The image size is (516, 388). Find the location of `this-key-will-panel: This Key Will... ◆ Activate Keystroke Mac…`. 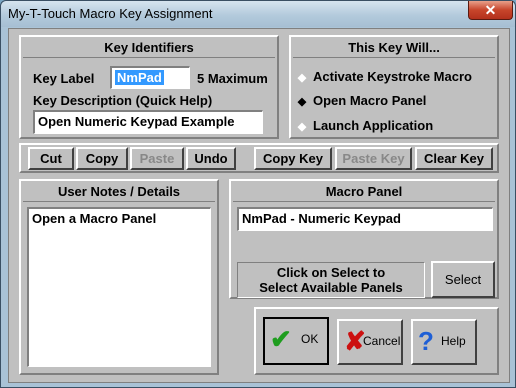

this-key-will-panel: This Key Will... ◆ Activate Keystroke Mac… is located at coordinates (394, 87).